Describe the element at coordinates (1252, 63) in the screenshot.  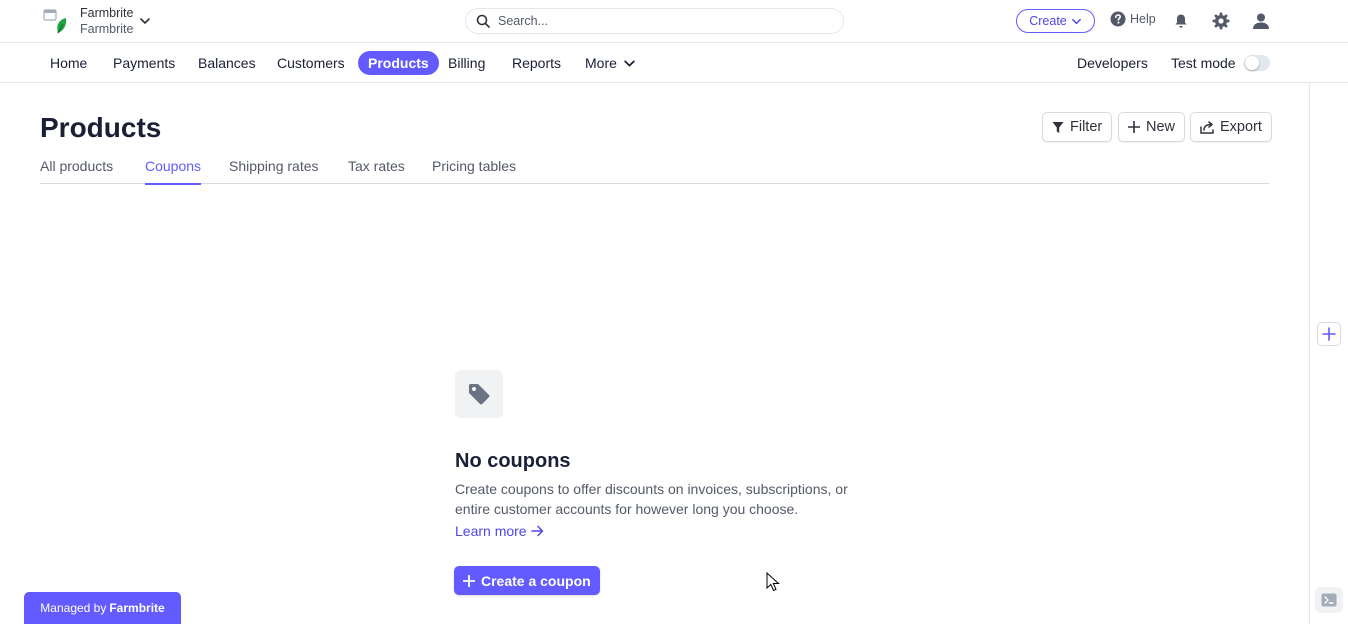
I see `toggle-knob` at that location.